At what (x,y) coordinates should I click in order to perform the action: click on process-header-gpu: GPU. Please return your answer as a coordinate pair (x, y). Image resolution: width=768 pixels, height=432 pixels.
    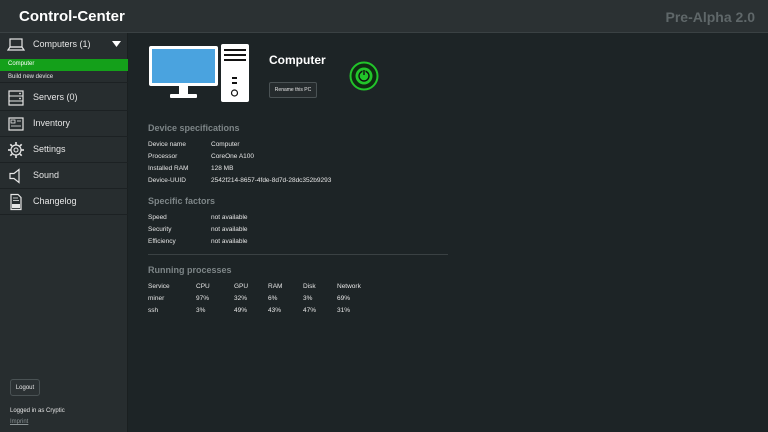
    Looking at the image, I should click on (241, 286).